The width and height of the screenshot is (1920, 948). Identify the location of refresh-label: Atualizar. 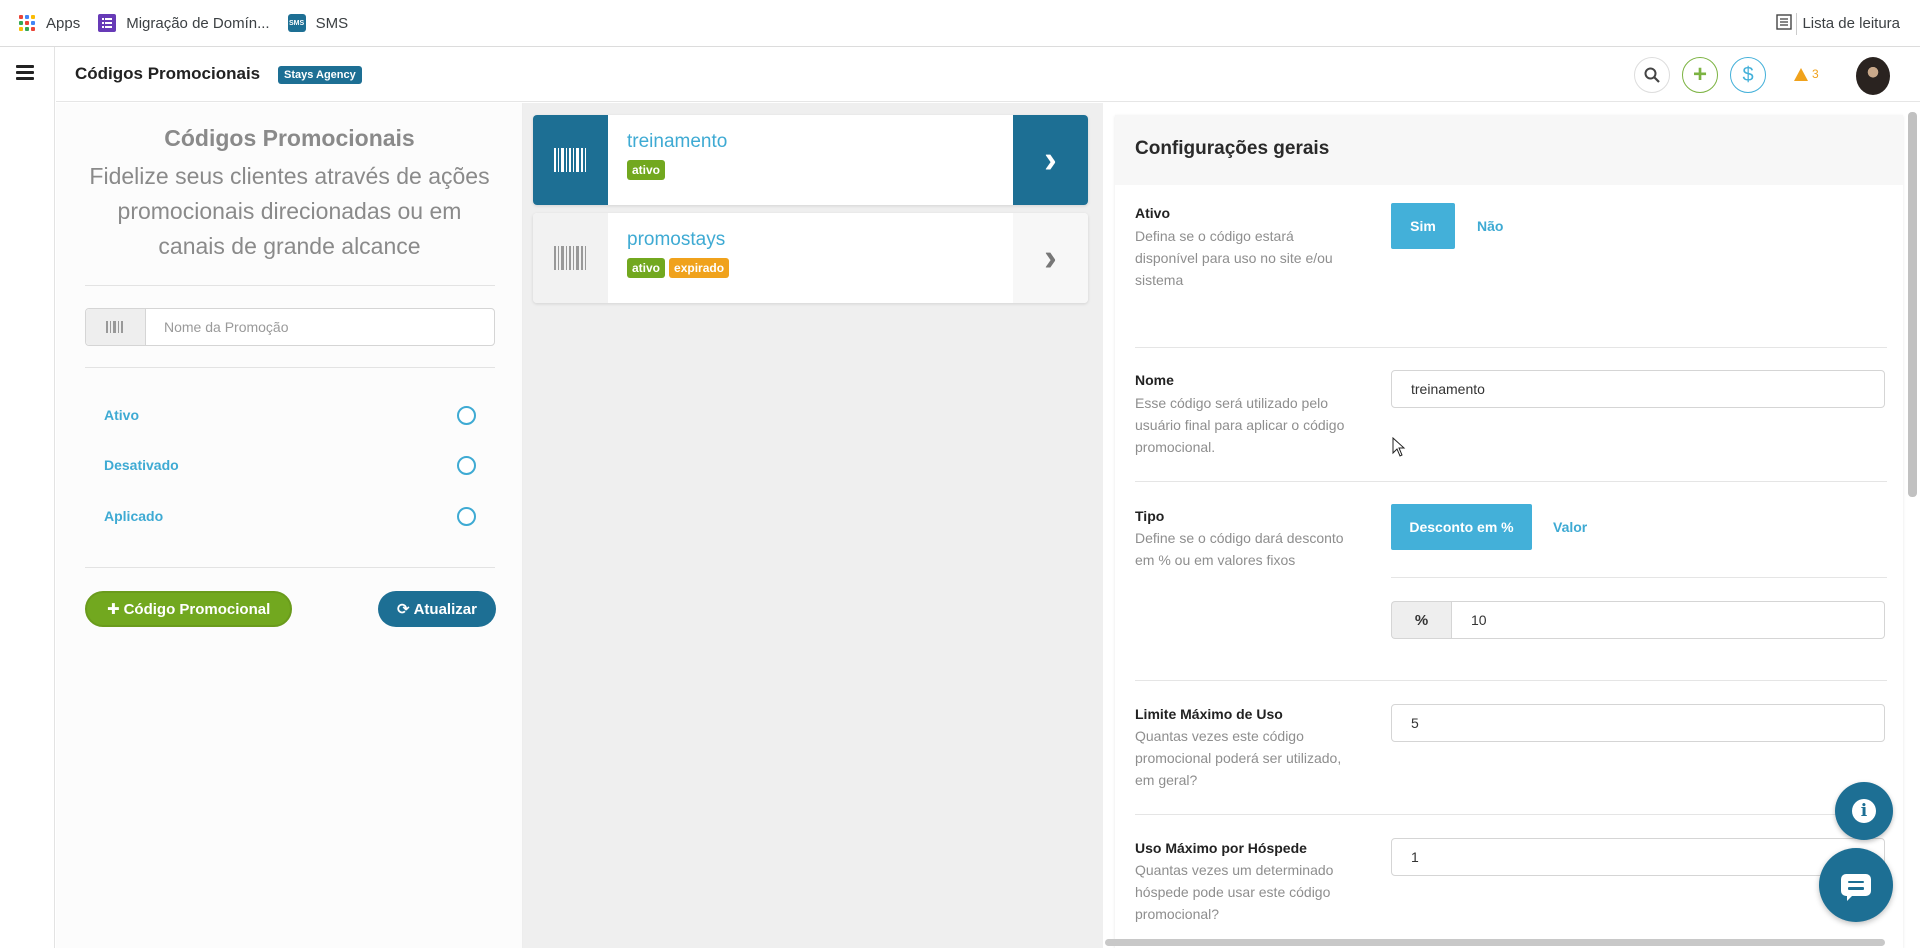
(445, 609).